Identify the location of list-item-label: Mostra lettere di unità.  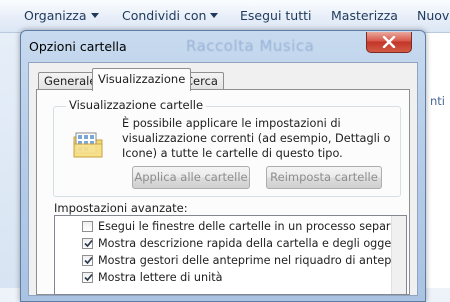
(160, 277).